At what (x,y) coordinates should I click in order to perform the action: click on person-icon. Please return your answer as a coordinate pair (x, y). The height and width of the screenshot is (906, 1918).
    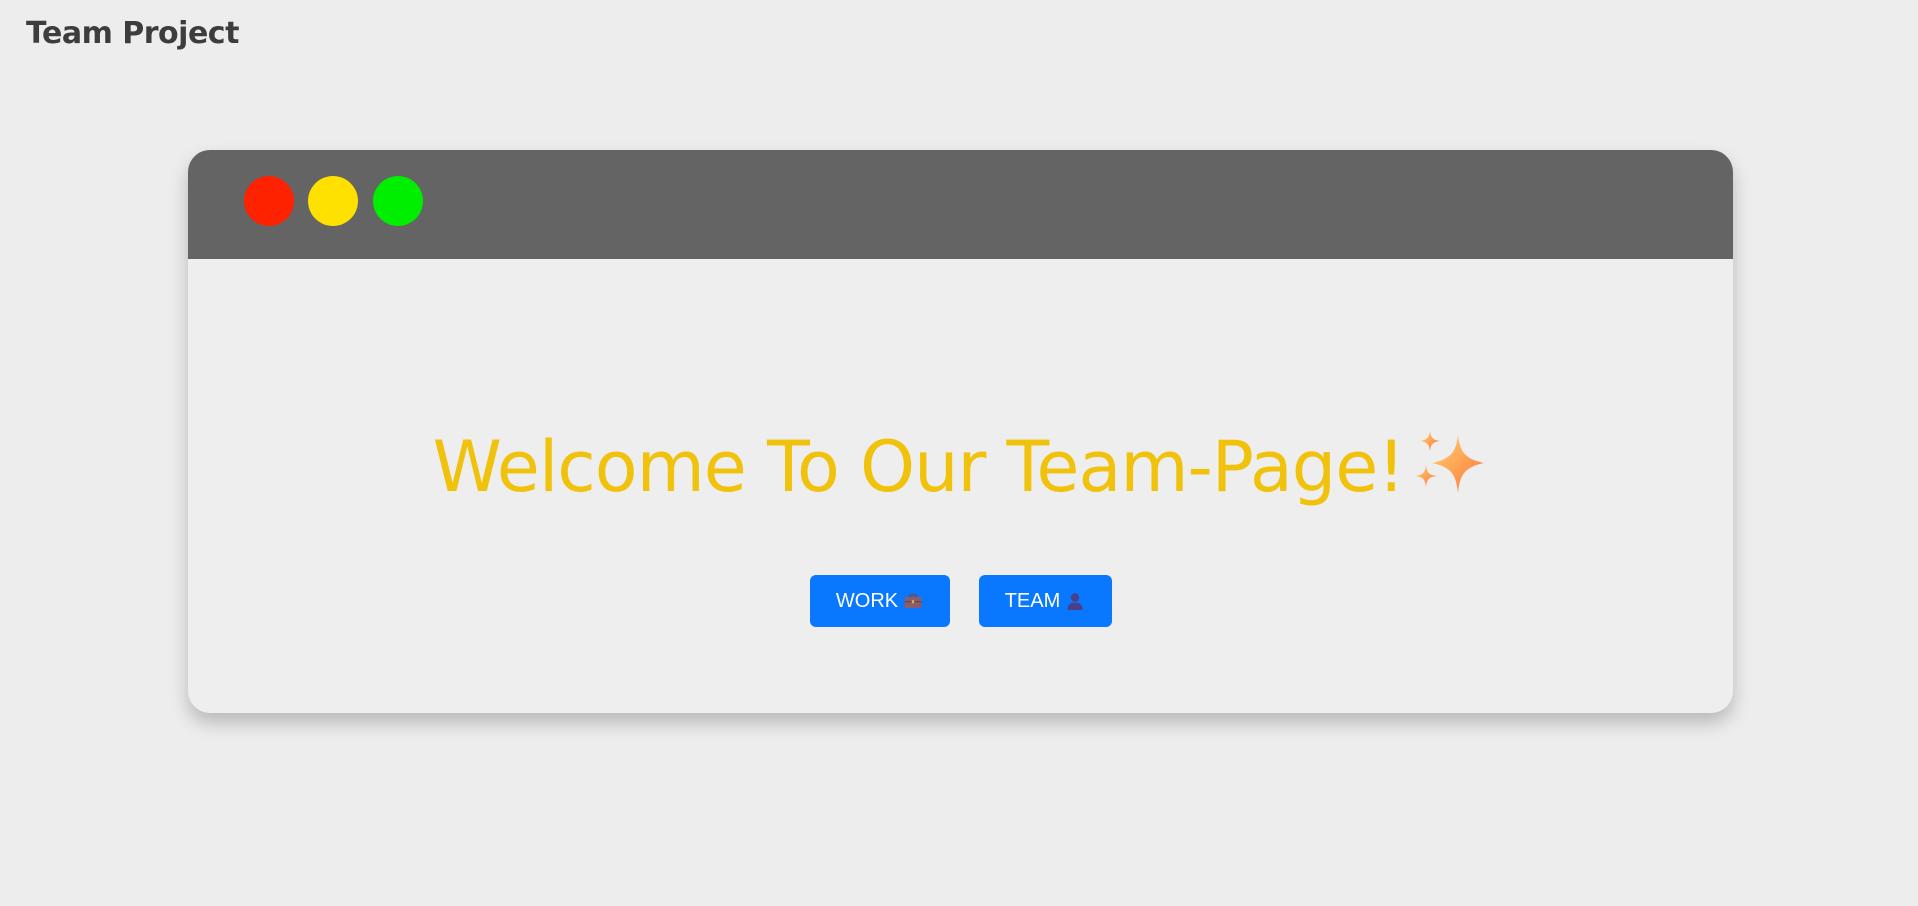
    Looking at the image, I should click on (1075, 601).